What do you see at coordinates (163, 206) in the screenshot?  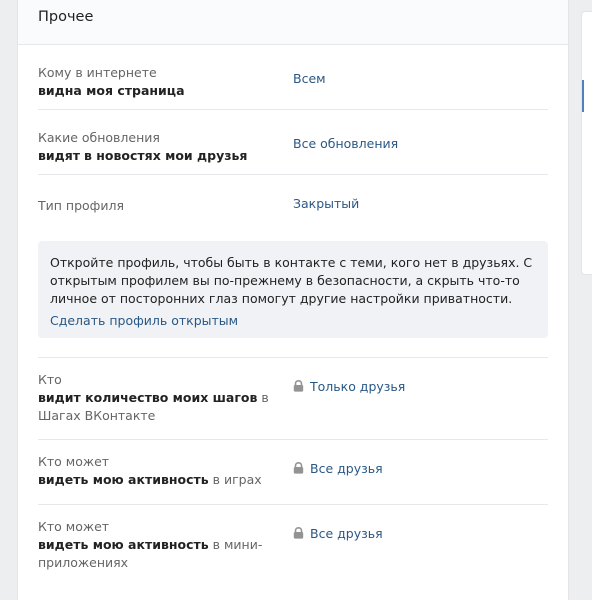 I see `setting-label: Тип профиля` at bounding box center [163, 206].